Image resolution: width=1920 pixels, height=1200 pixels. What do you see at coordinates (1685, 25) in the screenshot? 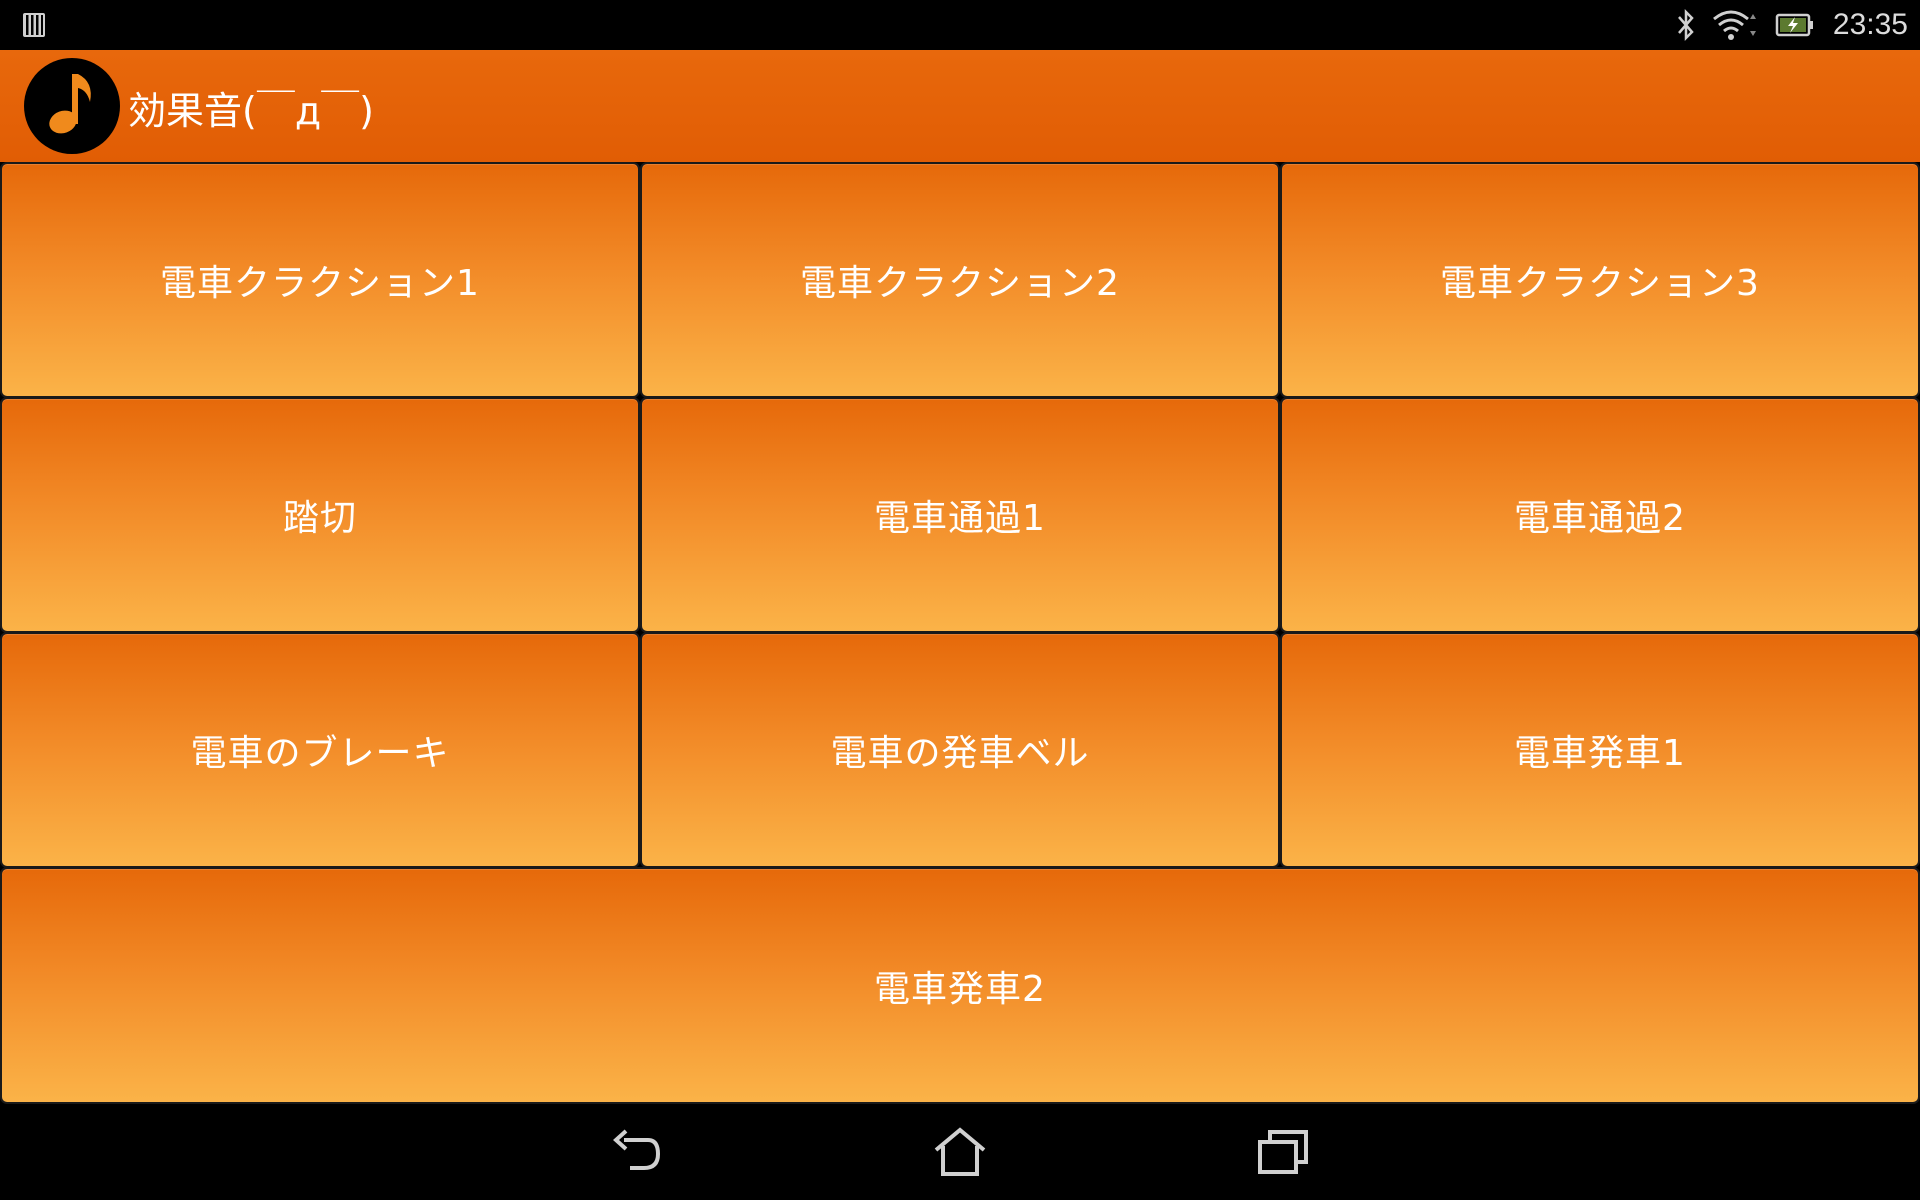
I see `bluetooth-icon` at bounding box center [1685, 25].